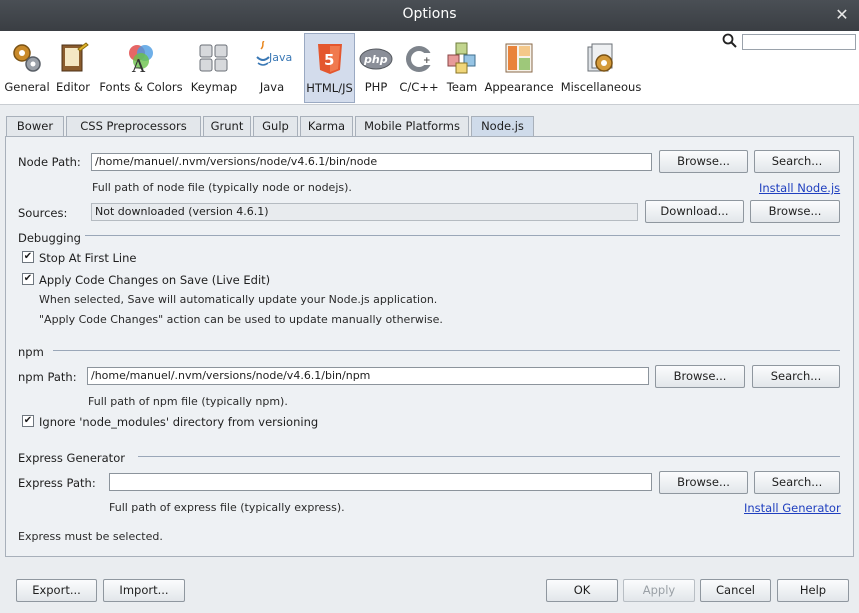 This screenshot has height=613, width=859. What do you see at coordinates (446, 350) in the screenshot?
I see `npm-separator` at bounding box center [446, 350].